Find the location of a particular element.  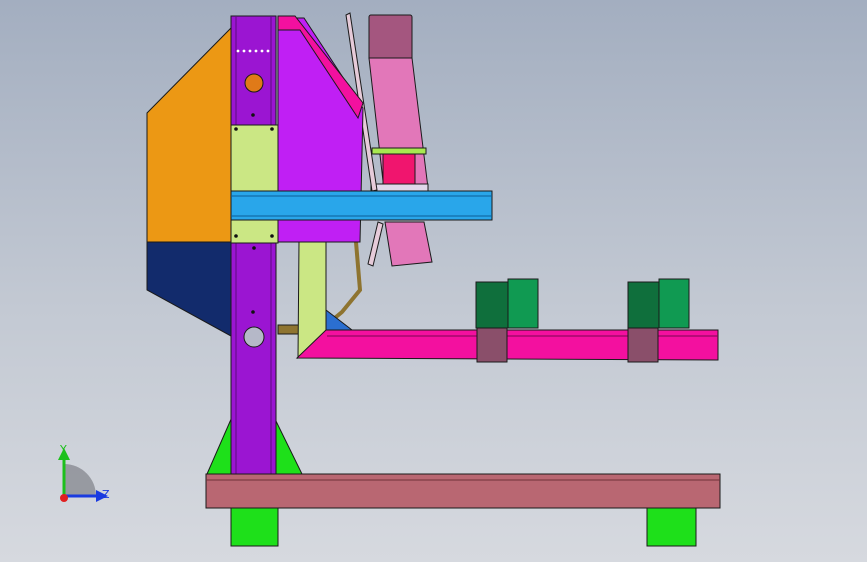

cylinder-rod-lower is located at coordinates (375, 244).